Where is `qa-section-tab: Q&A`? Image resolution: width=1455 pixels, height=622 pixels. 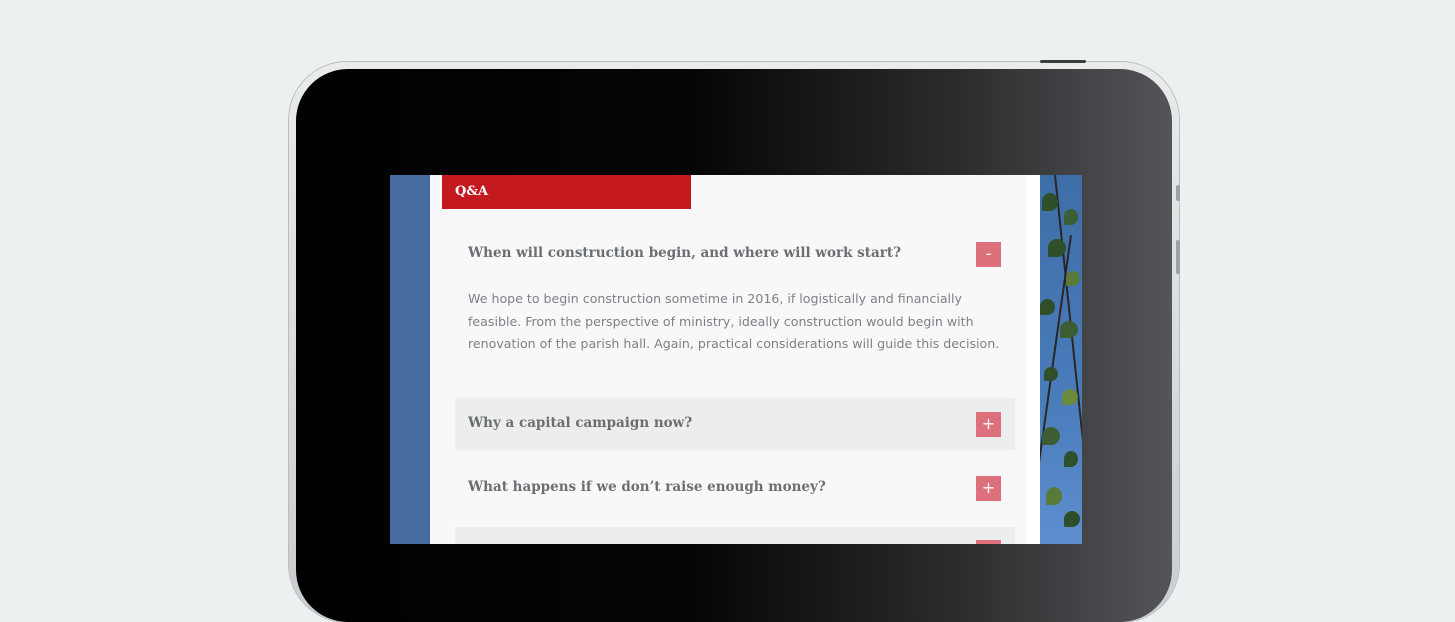 qa-section-tab: Q&A is located at coordinates (566, 192).